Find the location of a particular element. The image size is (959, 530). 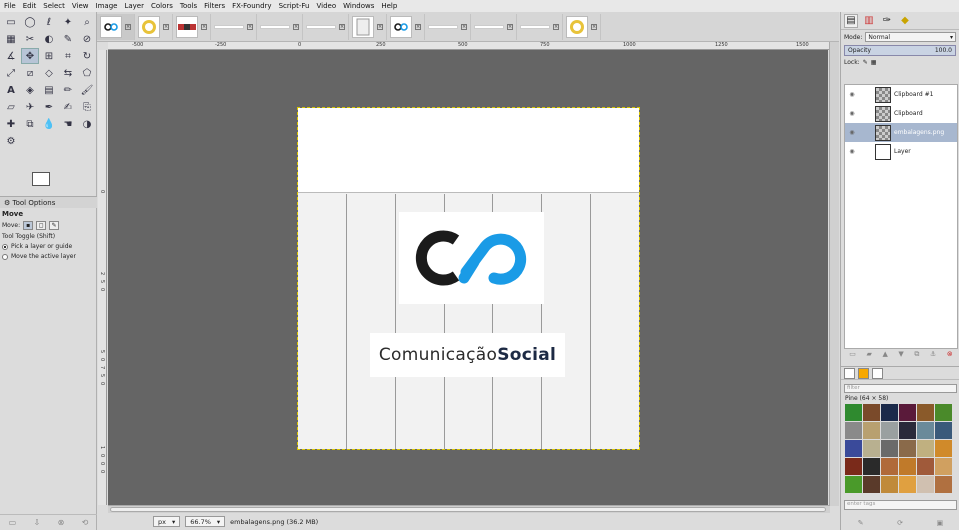

channels-tab-icon: ▥ is located at coordinates (869, 21).